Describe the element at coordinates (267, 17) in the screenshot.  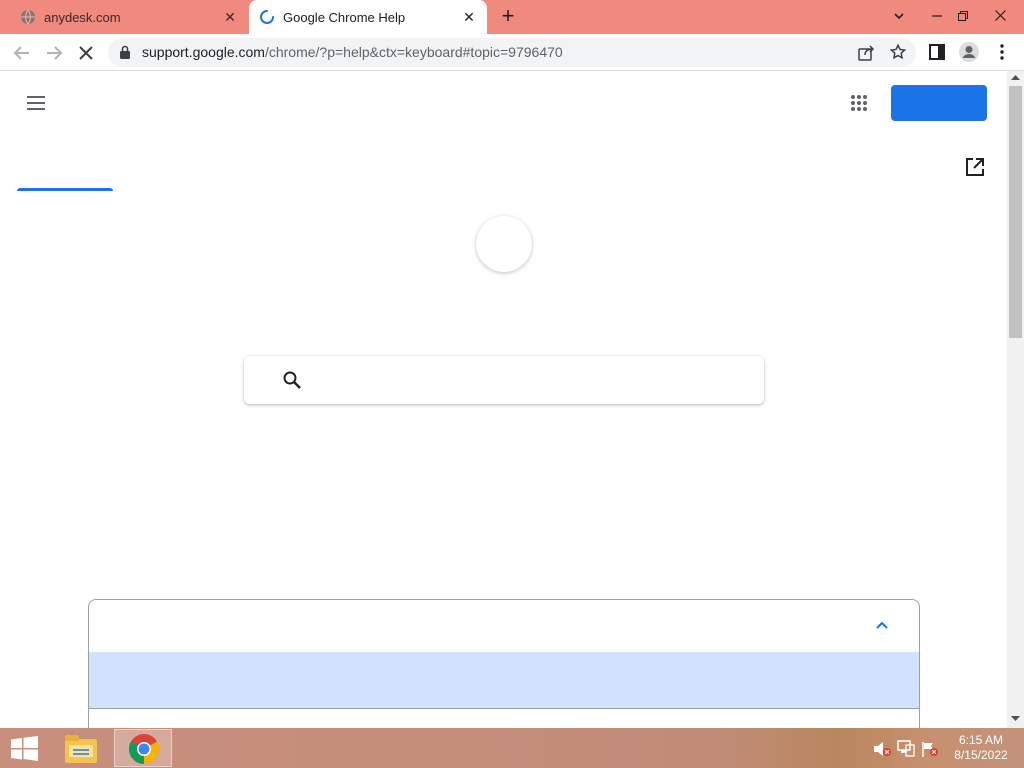
I see `loading-spinner-icon` at that location.